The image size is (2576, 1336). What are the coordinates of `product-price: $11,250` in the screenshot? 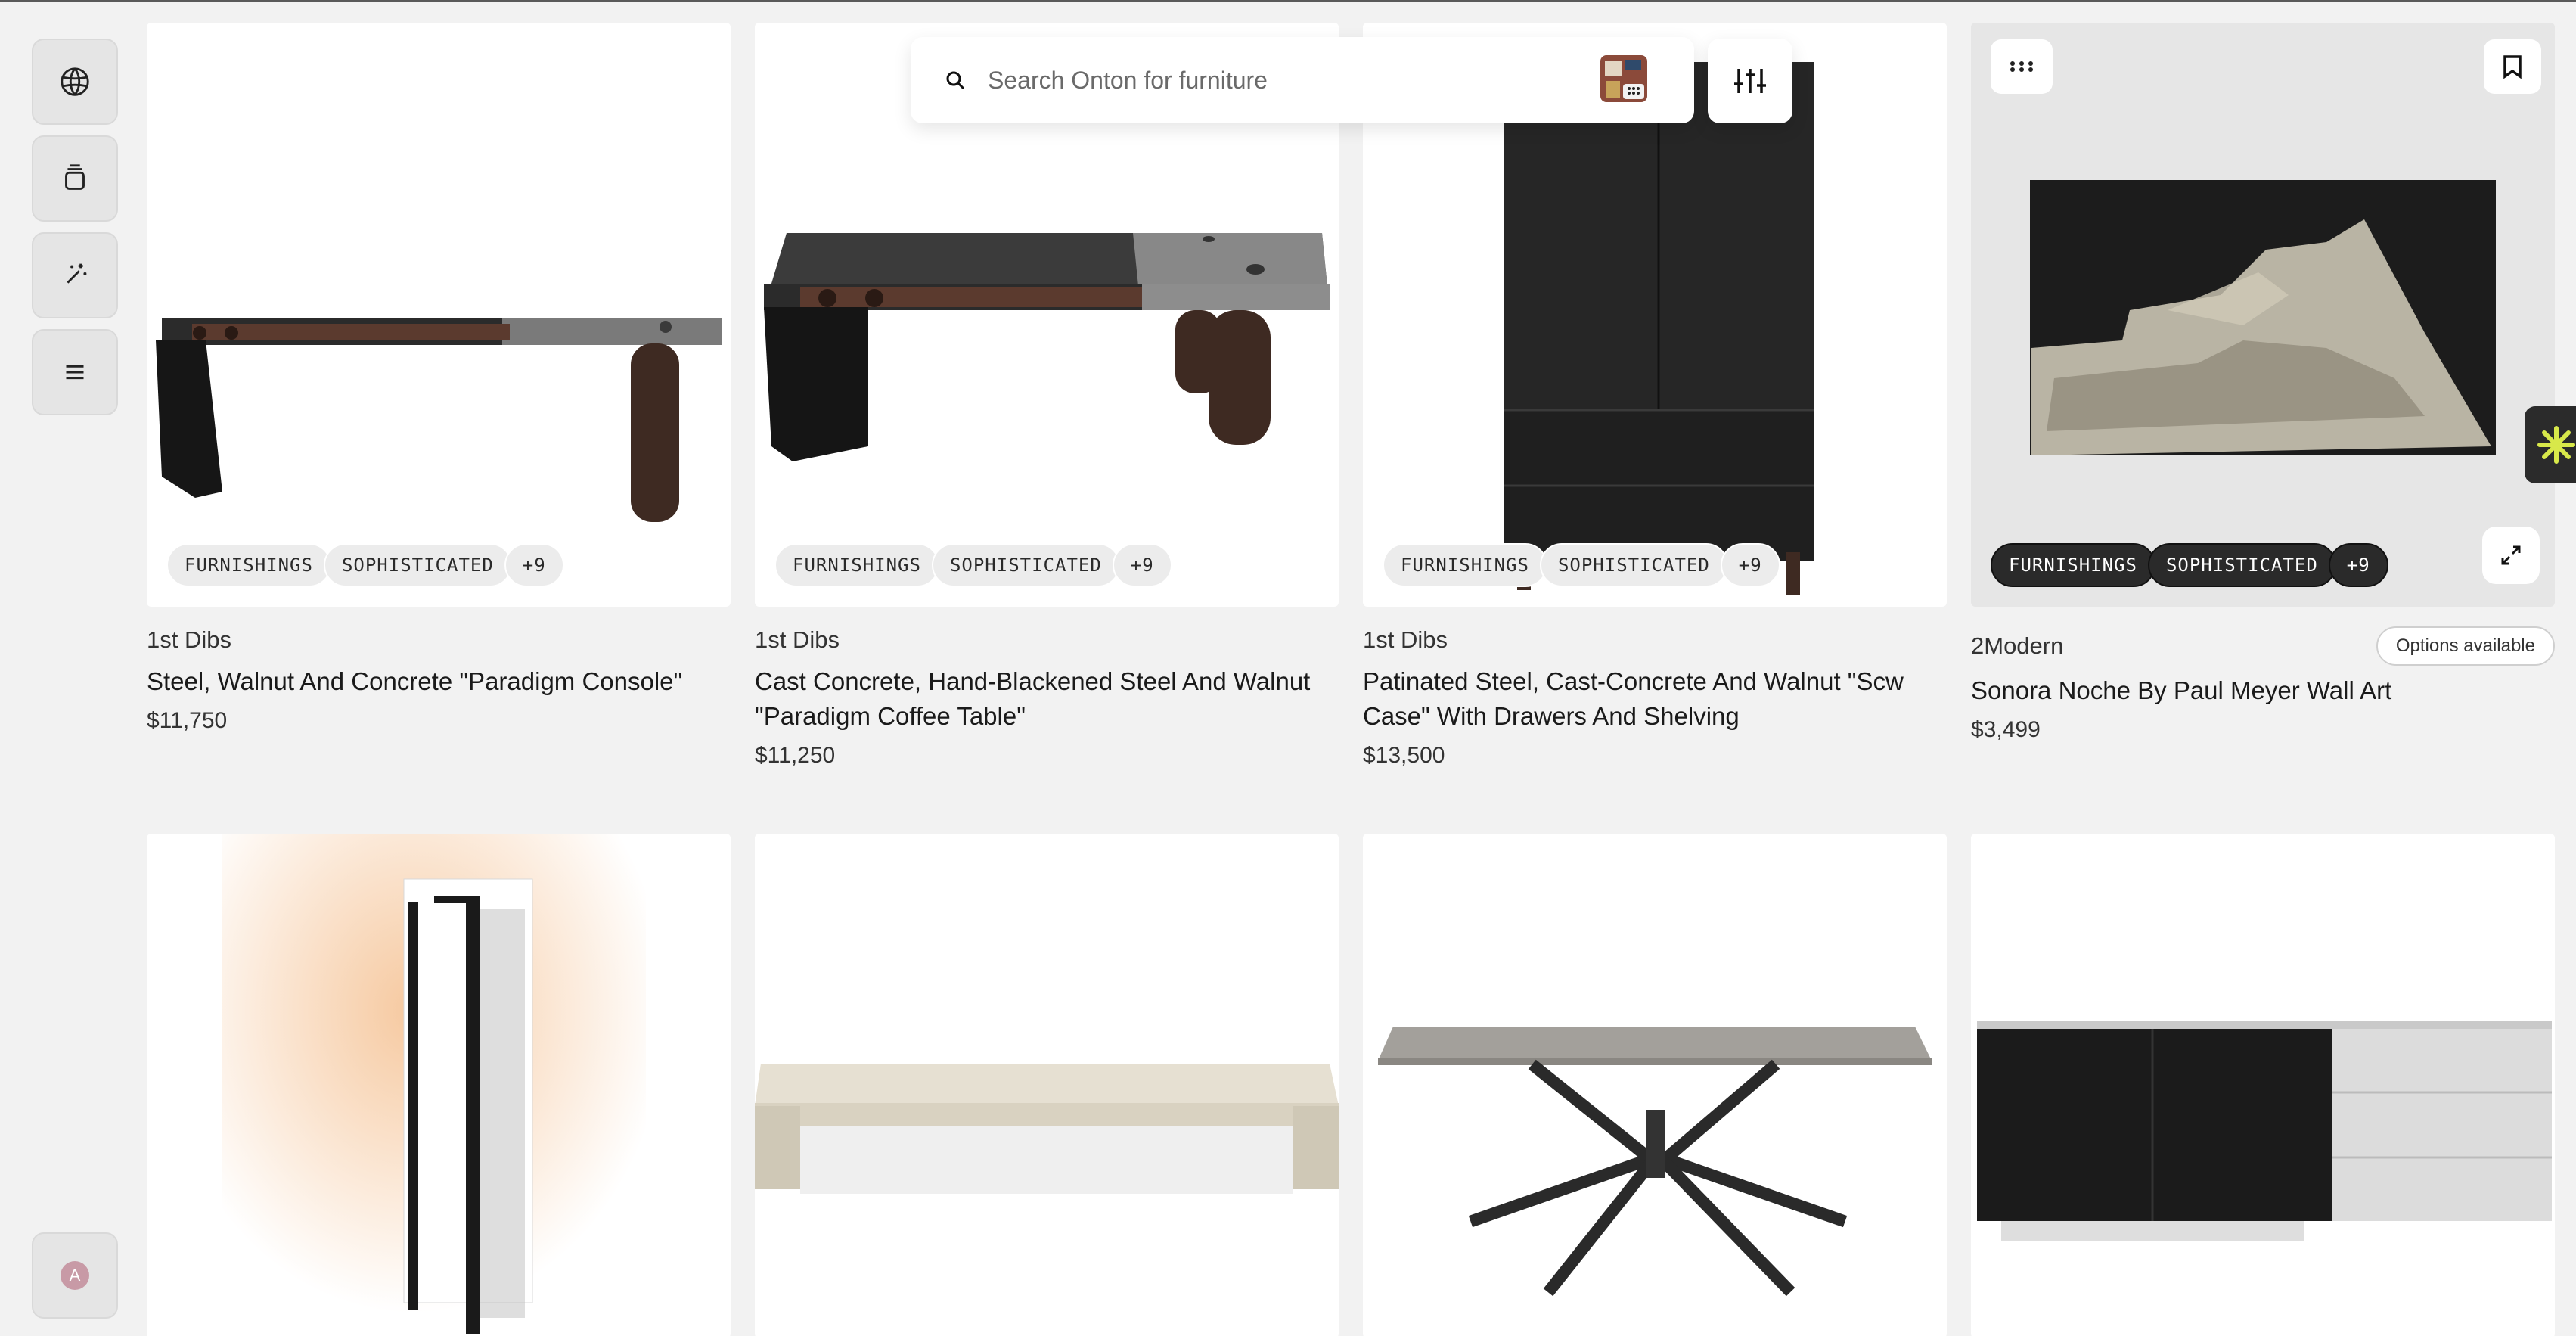 It's located at (795, 755).